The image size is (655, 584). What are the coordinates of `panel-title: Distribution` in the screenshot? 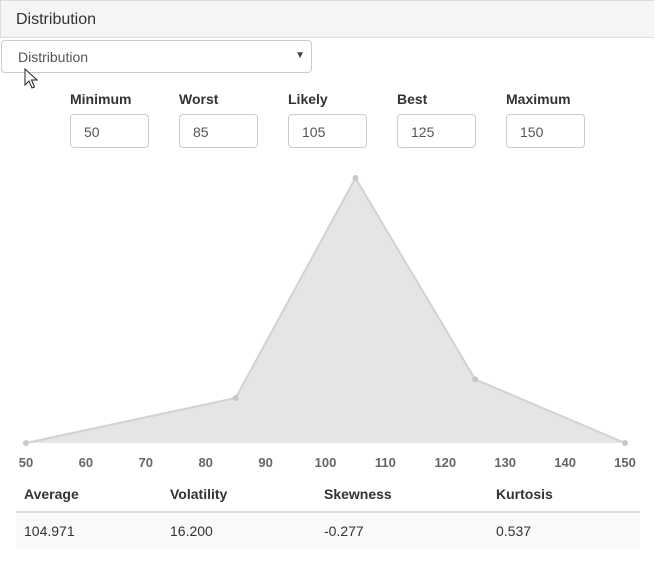 It's located at (56, 19).